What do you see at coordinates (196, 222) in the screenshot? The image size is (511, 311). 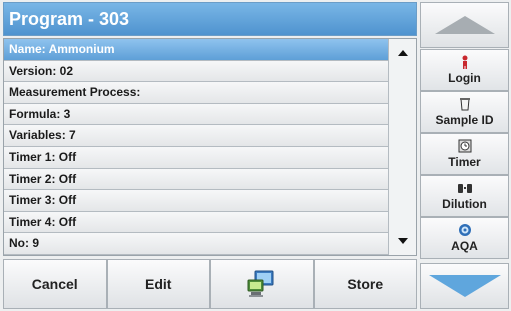 I see `list-item-timer-4: Timer 4: Off` at bounding box center [196, 222].